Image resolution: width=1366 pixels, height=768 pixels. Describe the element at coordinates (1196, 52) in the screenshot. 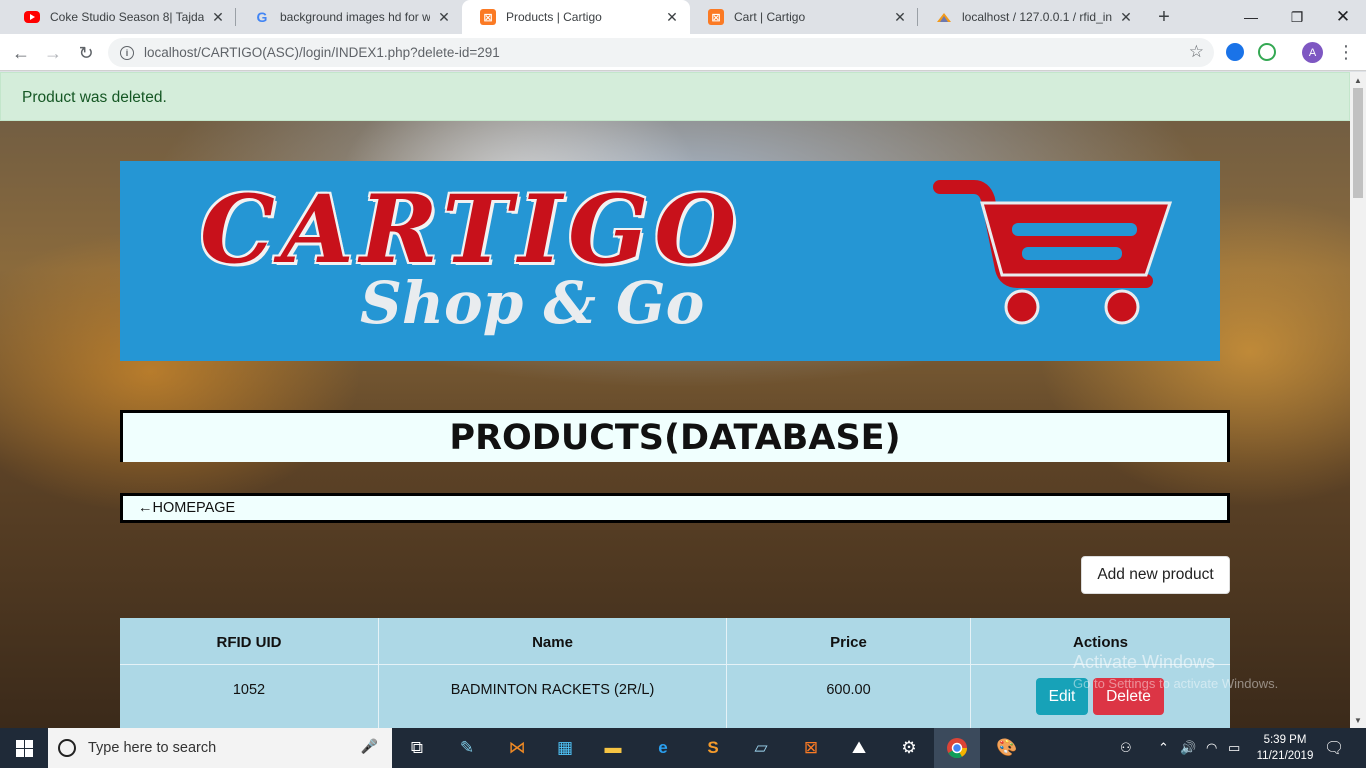

I see `bookmark-star-icon: ☆` at that location.